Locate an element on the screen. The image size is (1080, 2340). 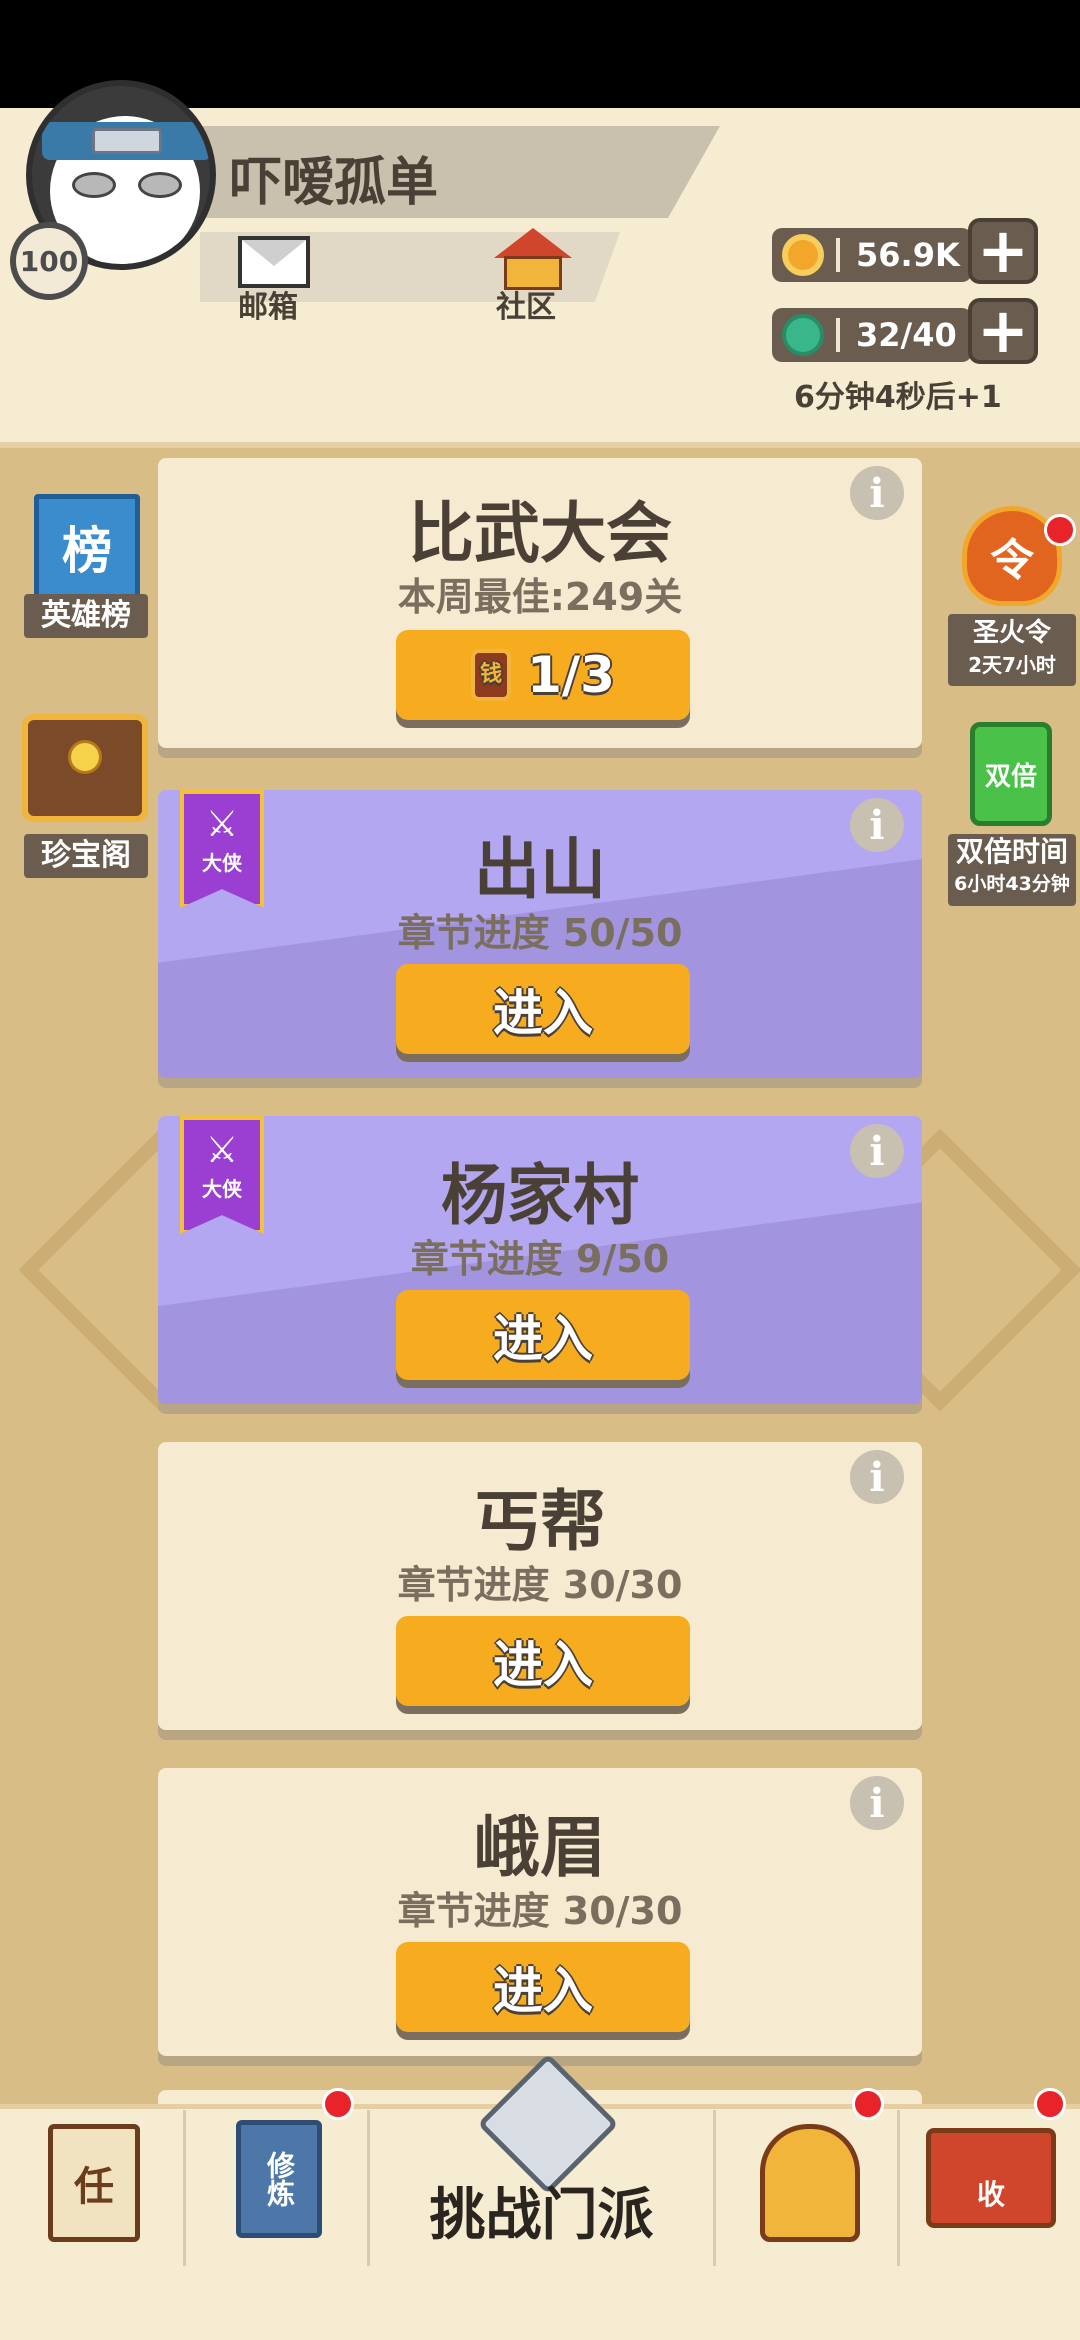
avatar-eye-right is located at coordinates (160, 185).